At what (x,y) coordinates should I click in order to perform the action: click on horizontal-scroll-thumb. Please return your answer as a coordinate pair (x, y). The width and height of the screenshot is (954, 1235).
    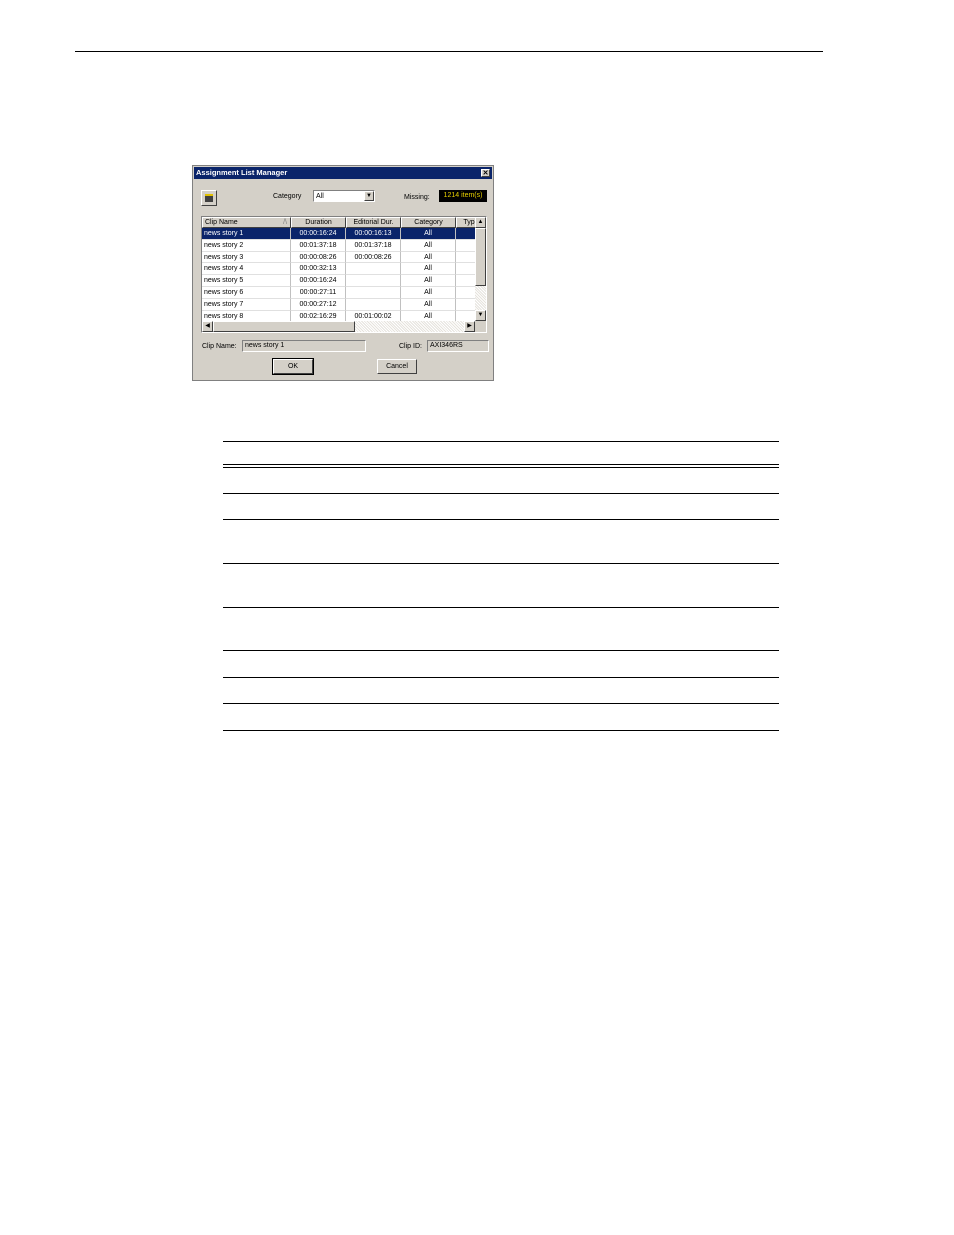
    Looking at the image, I should click on (284, 326).